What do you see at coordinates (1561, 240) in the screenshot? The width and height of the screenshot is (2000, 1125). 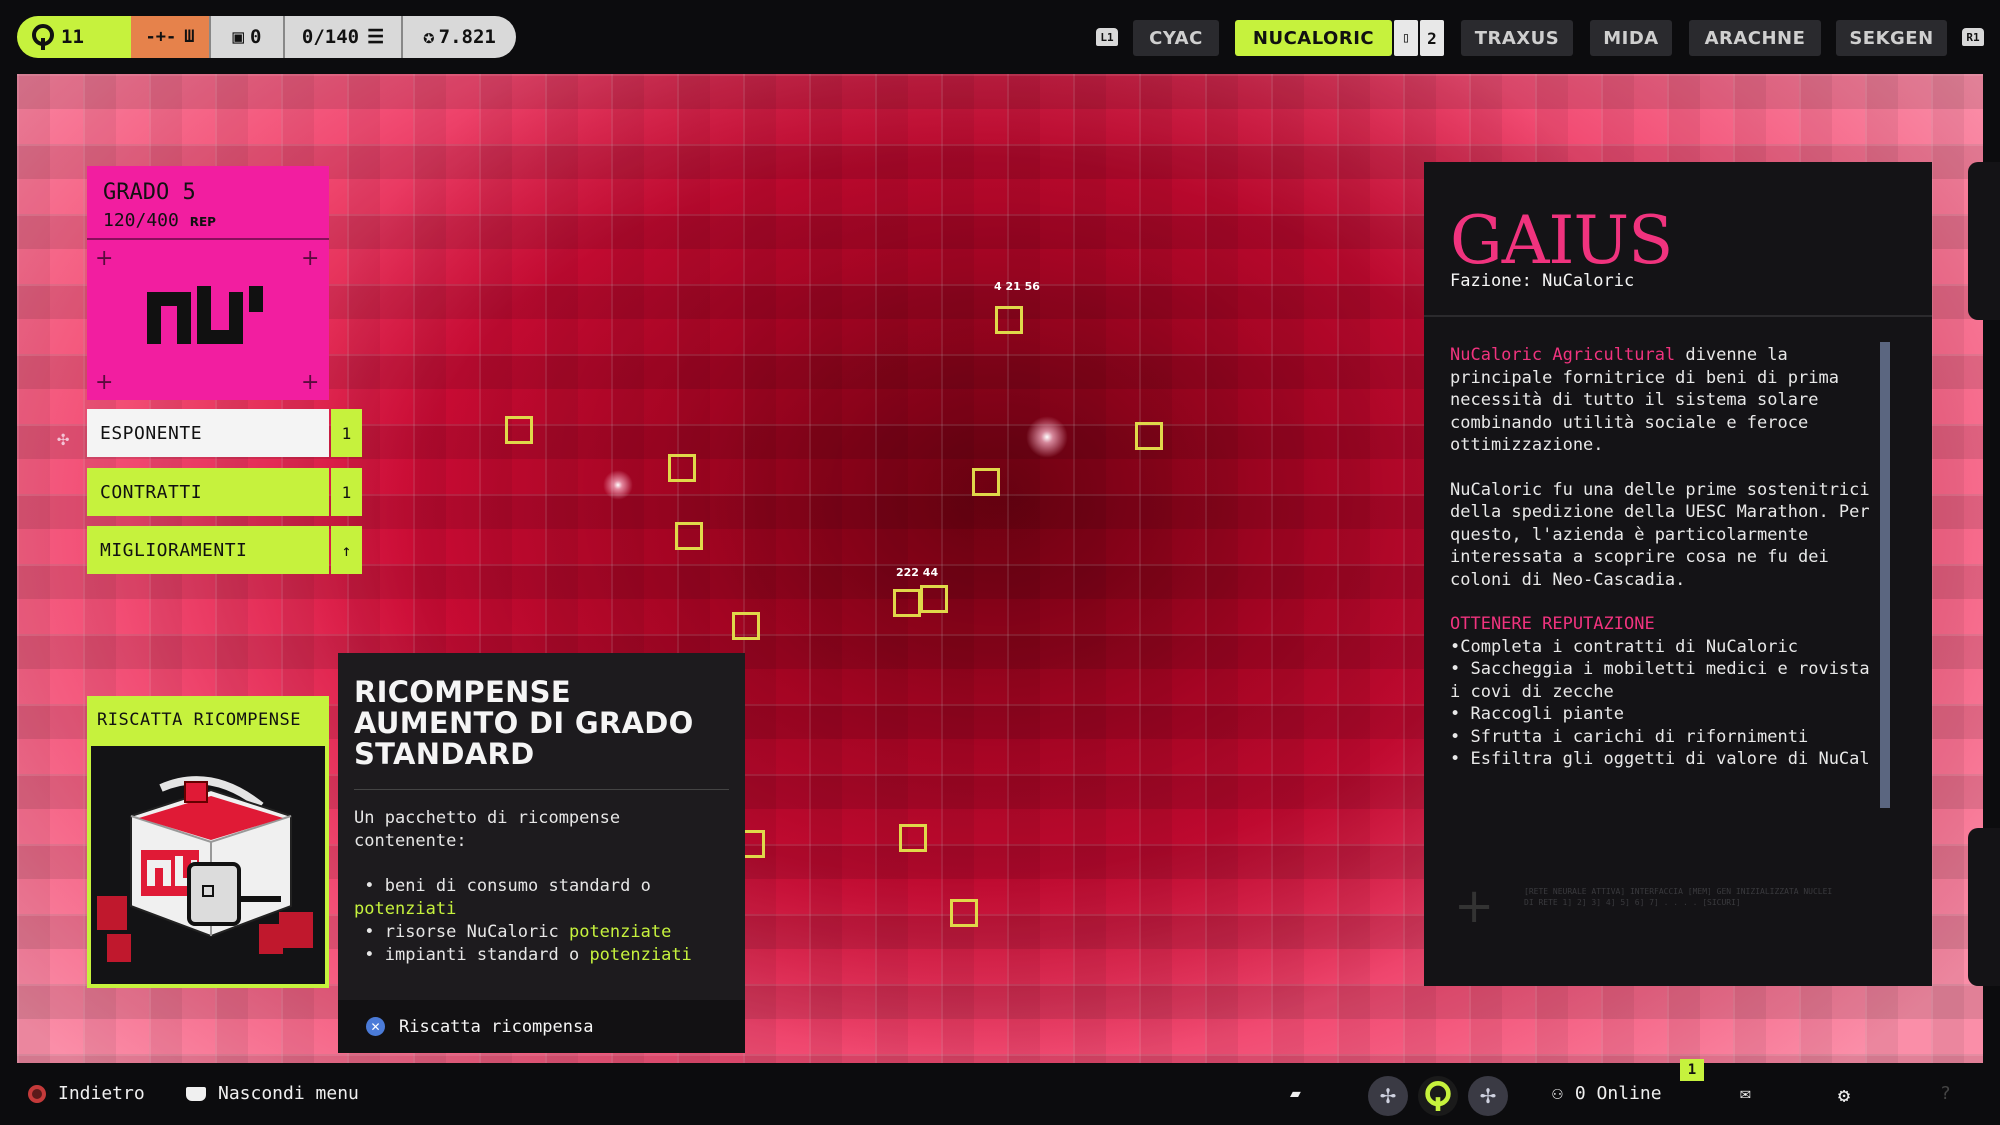 I see `contact-name: GAIUS` at bounding box center [1561, 240].